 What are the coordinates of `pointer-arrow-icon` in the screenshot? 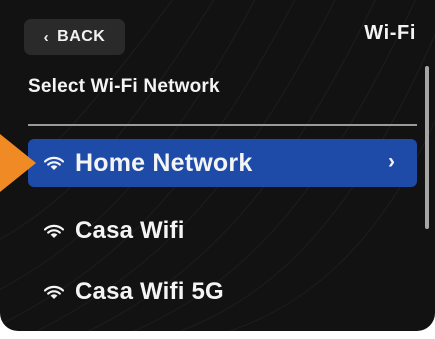 It's located at (18, 163).